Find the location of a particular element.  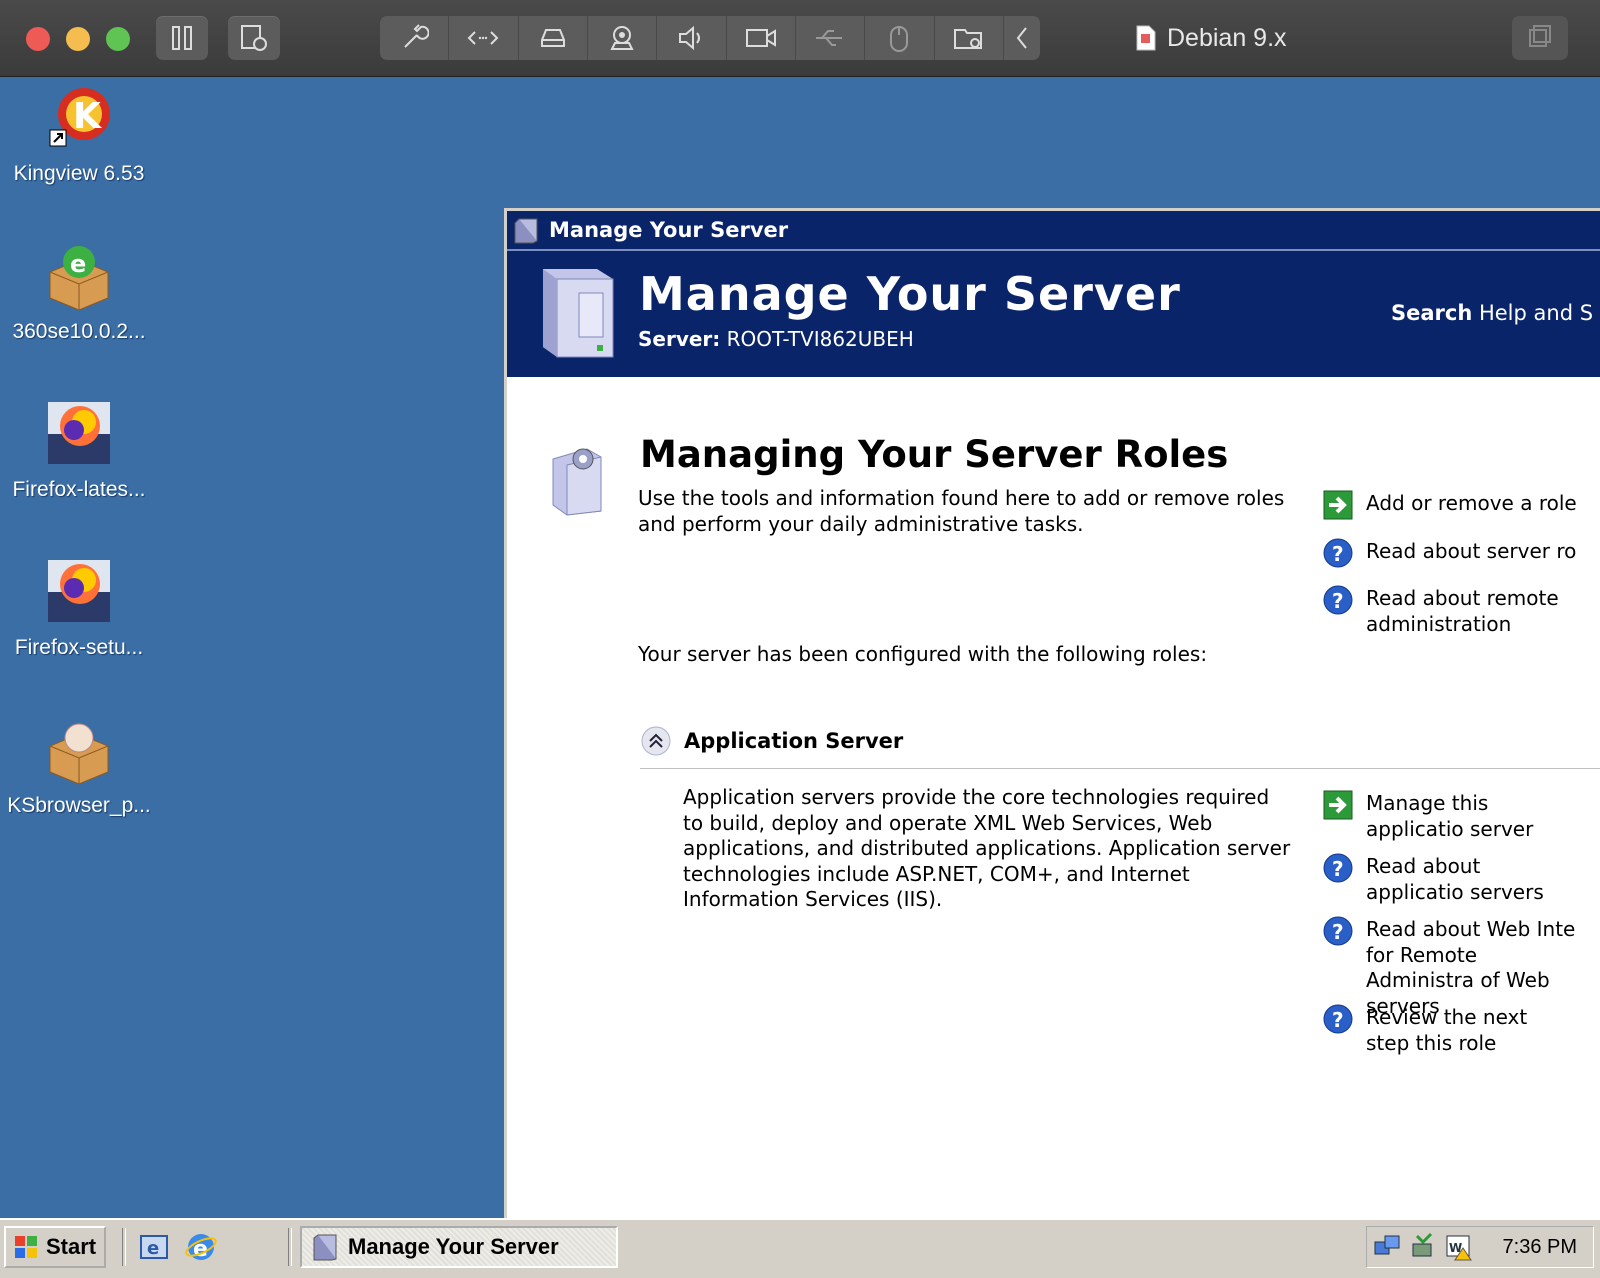

start-button: Start is located at coordinates (55, 1247).